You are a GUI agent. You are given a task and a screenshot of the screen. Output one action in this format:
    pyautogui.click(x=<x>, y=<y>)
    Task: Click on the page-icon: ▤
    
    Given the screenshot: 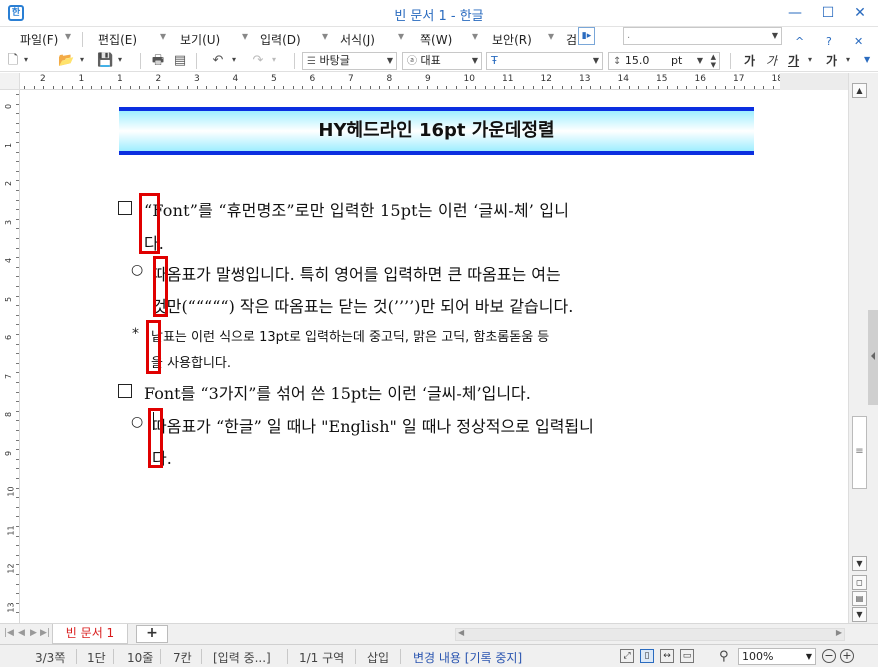 What is the action you would take?
    pyautogui.click(x=859, y=598)
    